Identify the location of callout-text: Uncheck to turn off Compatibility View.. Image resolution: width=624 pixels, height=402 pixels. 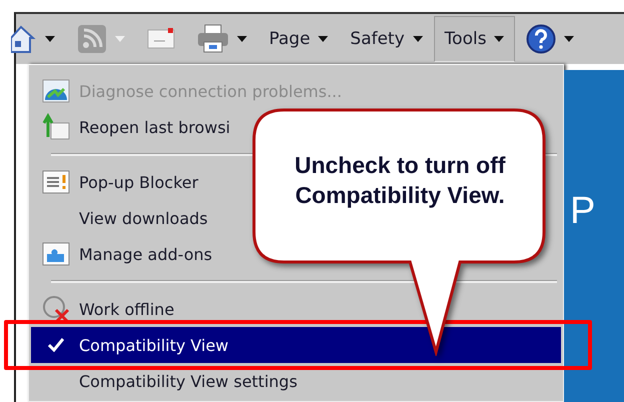
(400, 180).